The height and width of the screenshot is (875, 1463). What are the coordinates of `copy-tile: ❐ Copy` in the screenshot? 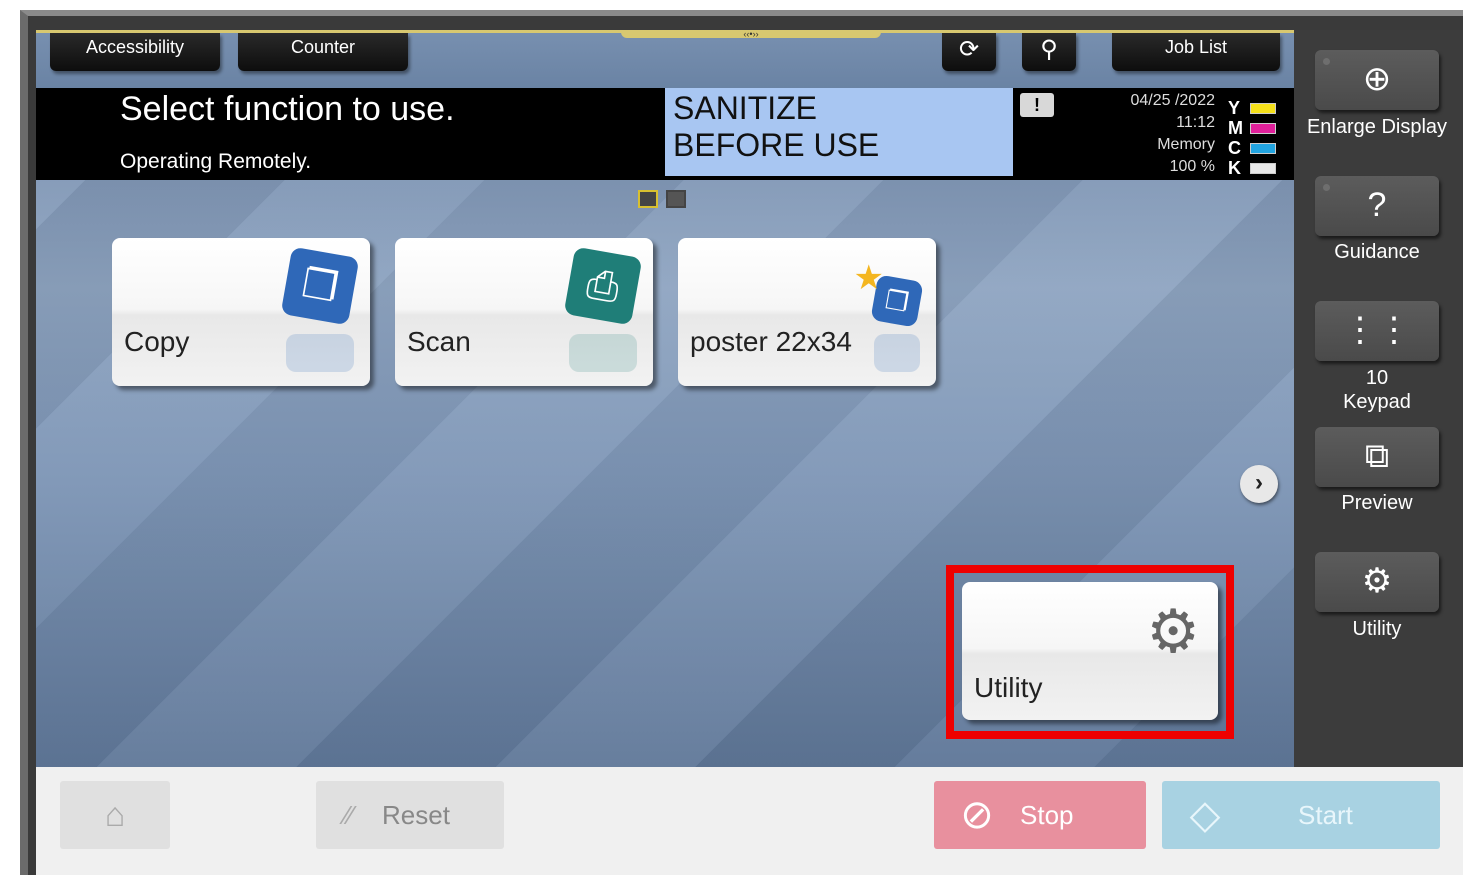 It's located at (241, 312).